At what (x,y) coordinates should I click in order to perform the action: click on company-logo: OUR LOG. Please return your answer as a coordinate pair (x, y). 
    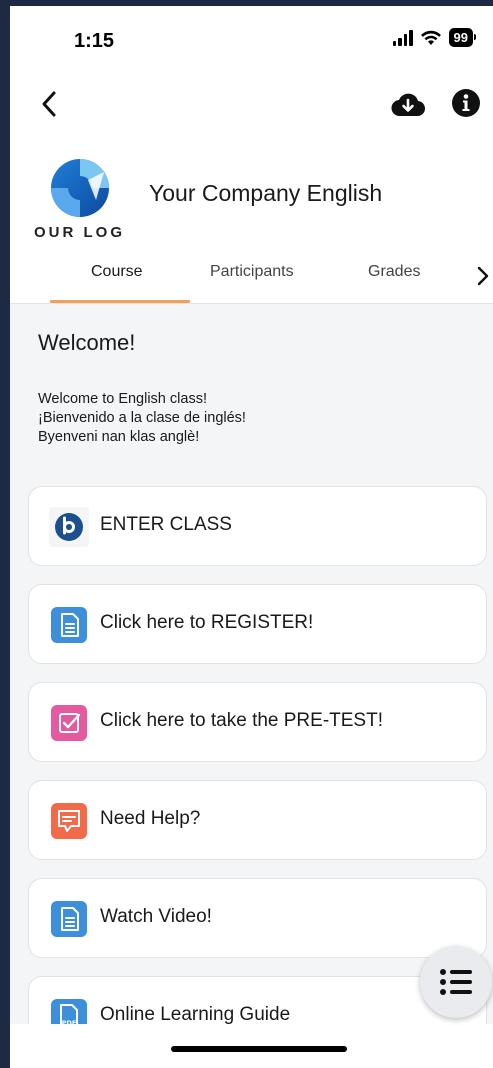
    Looking at the image, I should click on (90, 197).